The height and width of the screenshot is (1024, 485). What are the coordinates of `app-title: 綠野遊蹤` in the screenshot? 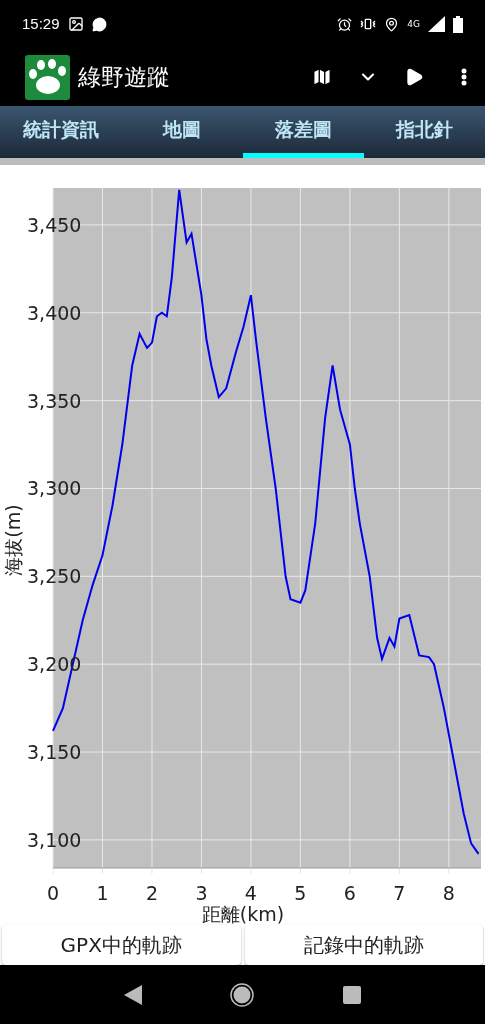 It's located at (124, 77).